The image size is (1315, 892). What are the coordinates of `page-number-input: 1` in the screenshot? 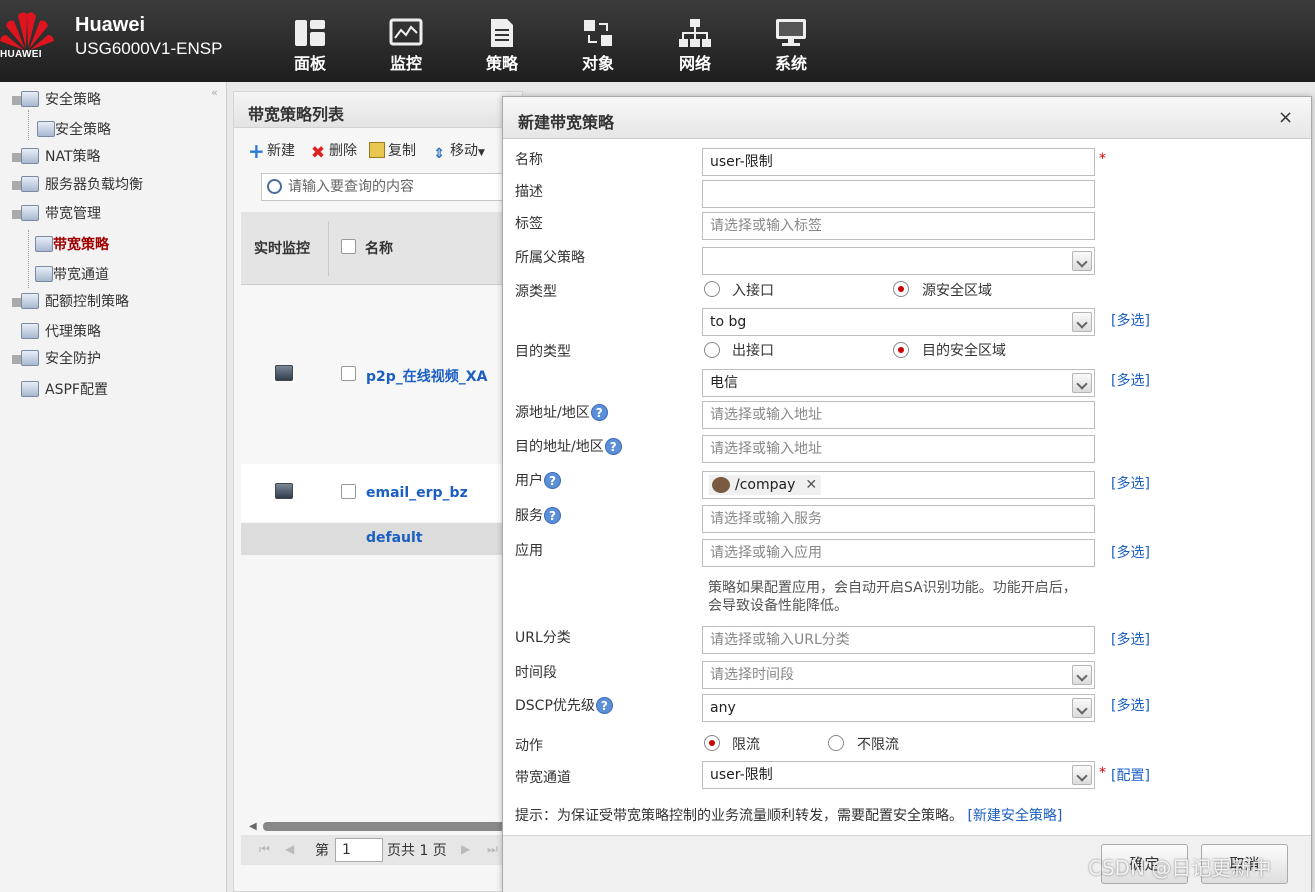 It's located at (359, 850).